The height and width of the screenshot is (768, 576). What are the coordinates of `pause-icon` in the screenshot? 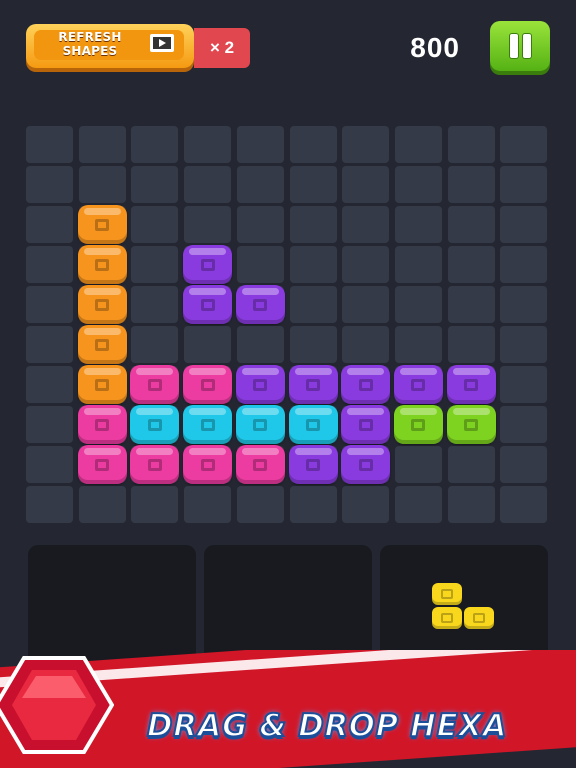 It's located at (514, 46).